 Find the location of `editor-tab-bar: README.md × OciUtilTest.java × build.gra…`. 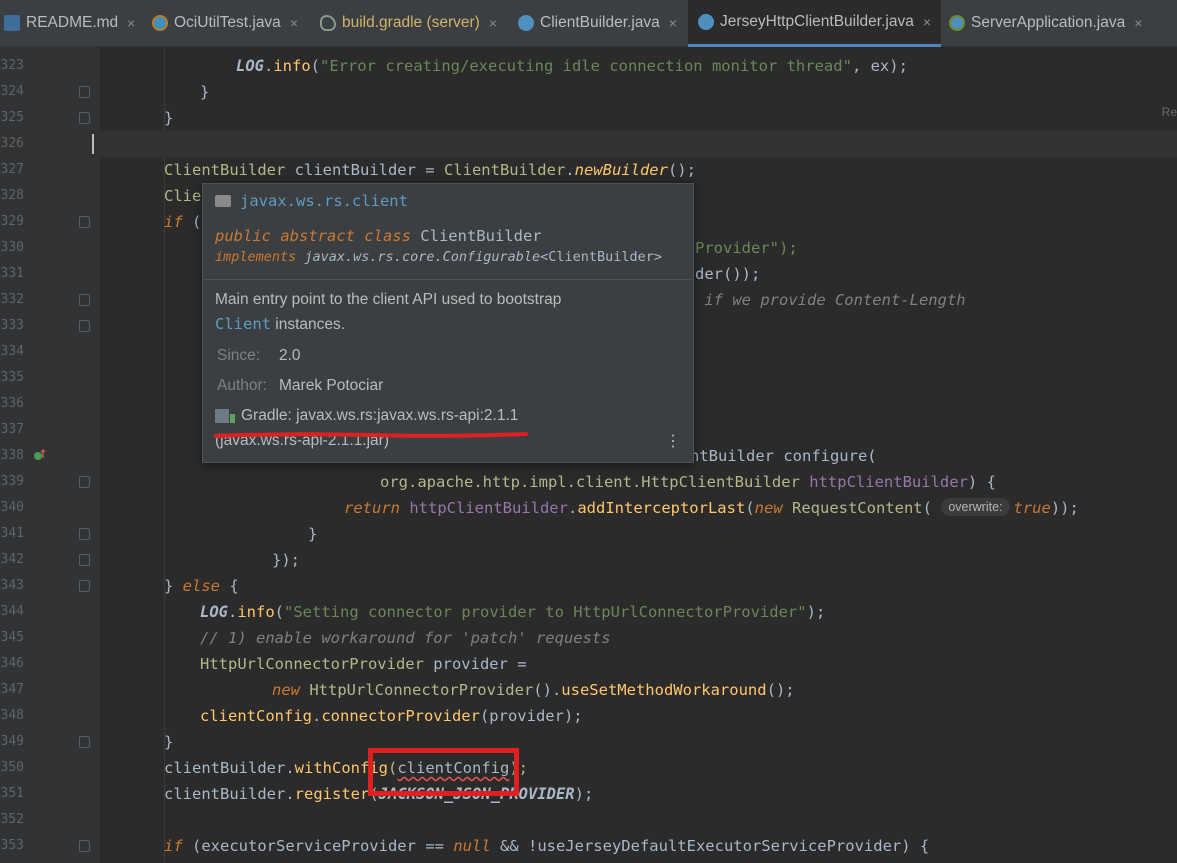

editor-tab-bar: README.md × OciUtilTest.java × build.gra… is located at coordinates (588, 23).